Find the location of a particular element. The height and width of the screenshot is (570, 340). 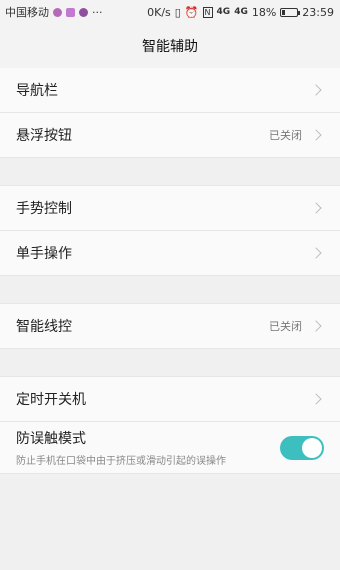

battery-percent: 18% is located at coordinates (264, 12).